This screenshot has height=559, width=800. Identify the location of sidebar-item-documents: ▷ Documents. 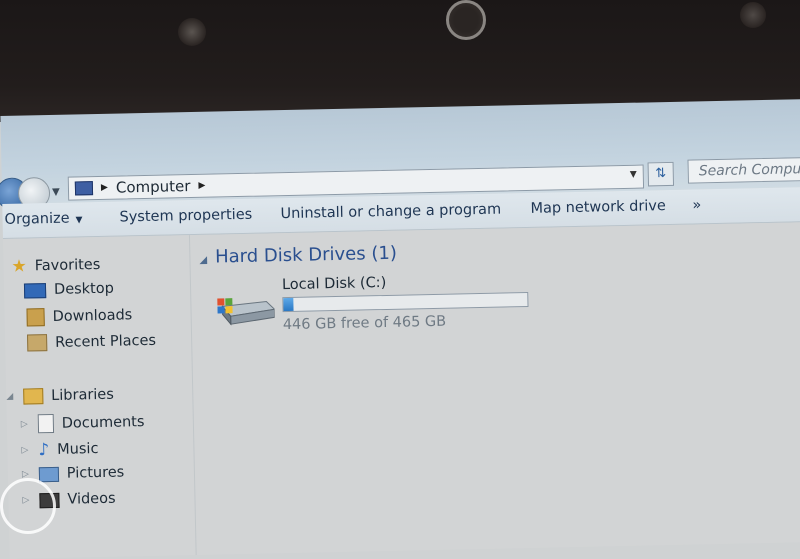
(83, 423).